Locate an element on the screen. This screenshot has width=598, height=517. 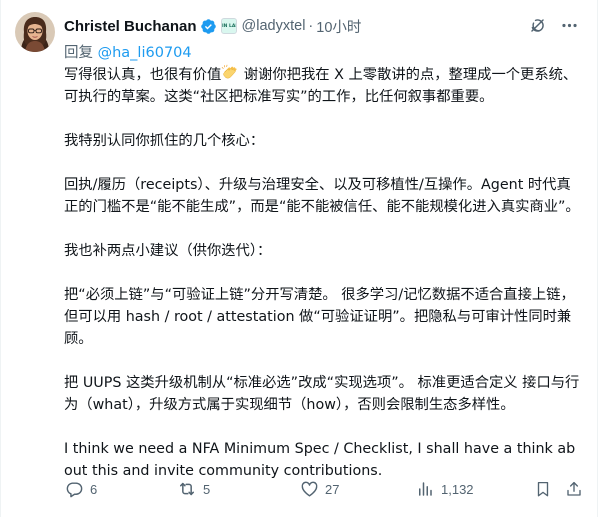
tweet-action-bar: 6 5 27 1,132 is located at coordinates (324, 489).